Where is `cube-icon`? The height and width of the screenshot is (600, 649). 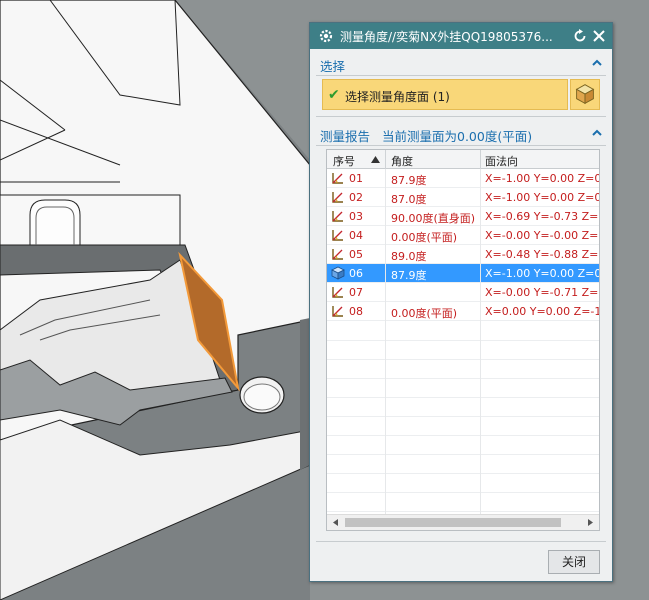
cube-icon is located at coordinates (585, 94).